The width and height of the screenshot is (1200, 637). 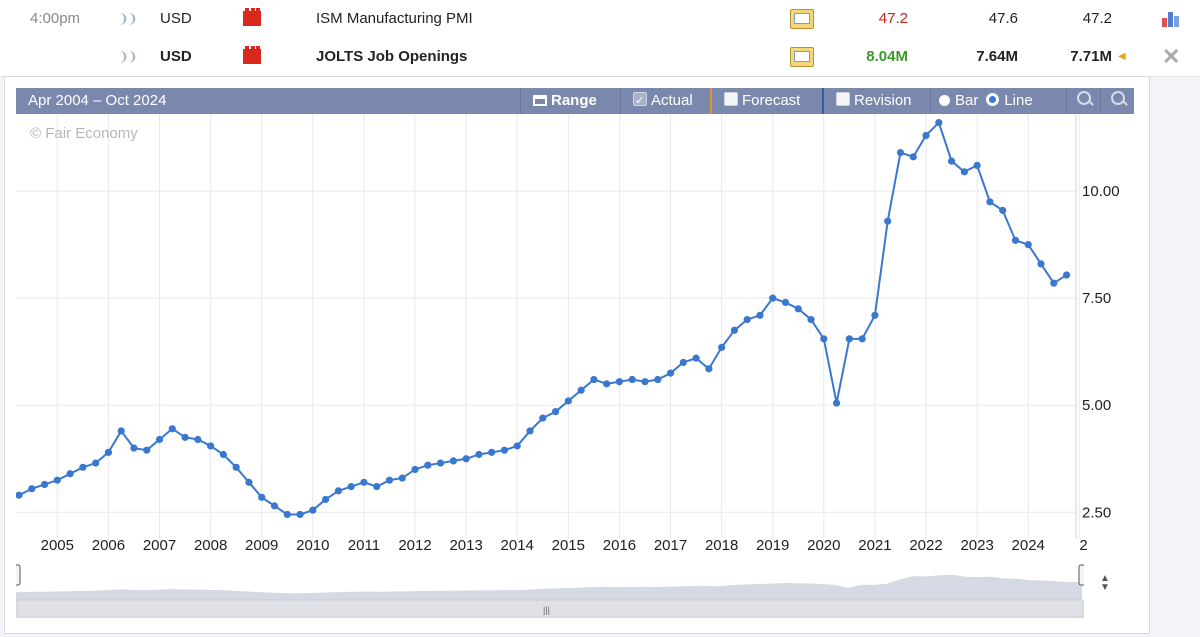 What do you see at coordinates (1171, 57) in the screenshot?
I see `close-icon: ✕` at bounding box center [1171, 57].